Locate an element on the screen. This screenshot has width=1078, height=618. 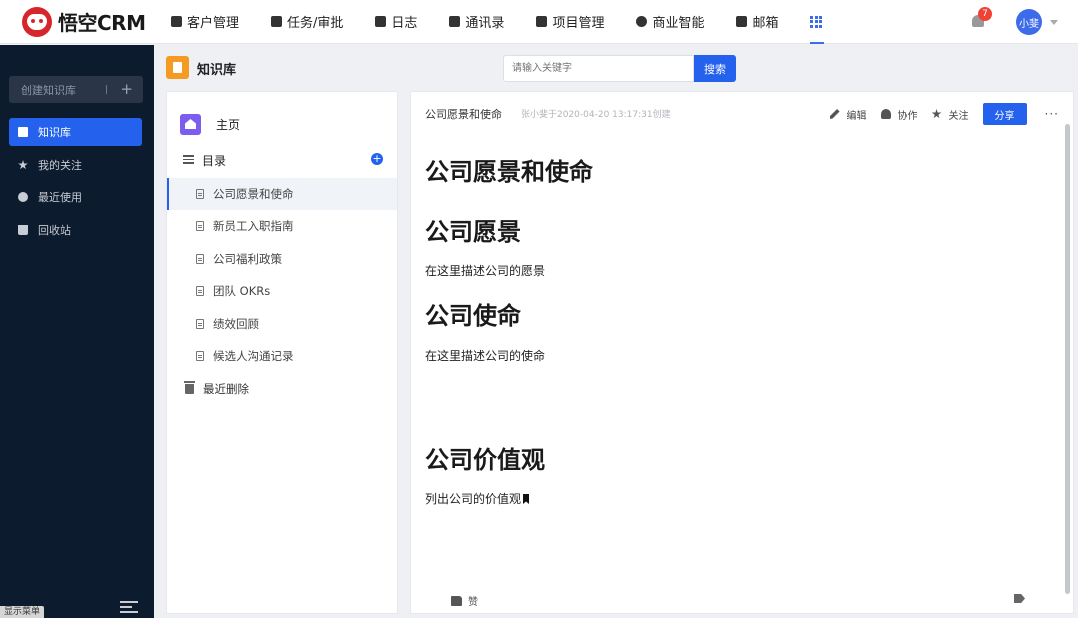
plus-icon: + is located at coordinates (126, 89).